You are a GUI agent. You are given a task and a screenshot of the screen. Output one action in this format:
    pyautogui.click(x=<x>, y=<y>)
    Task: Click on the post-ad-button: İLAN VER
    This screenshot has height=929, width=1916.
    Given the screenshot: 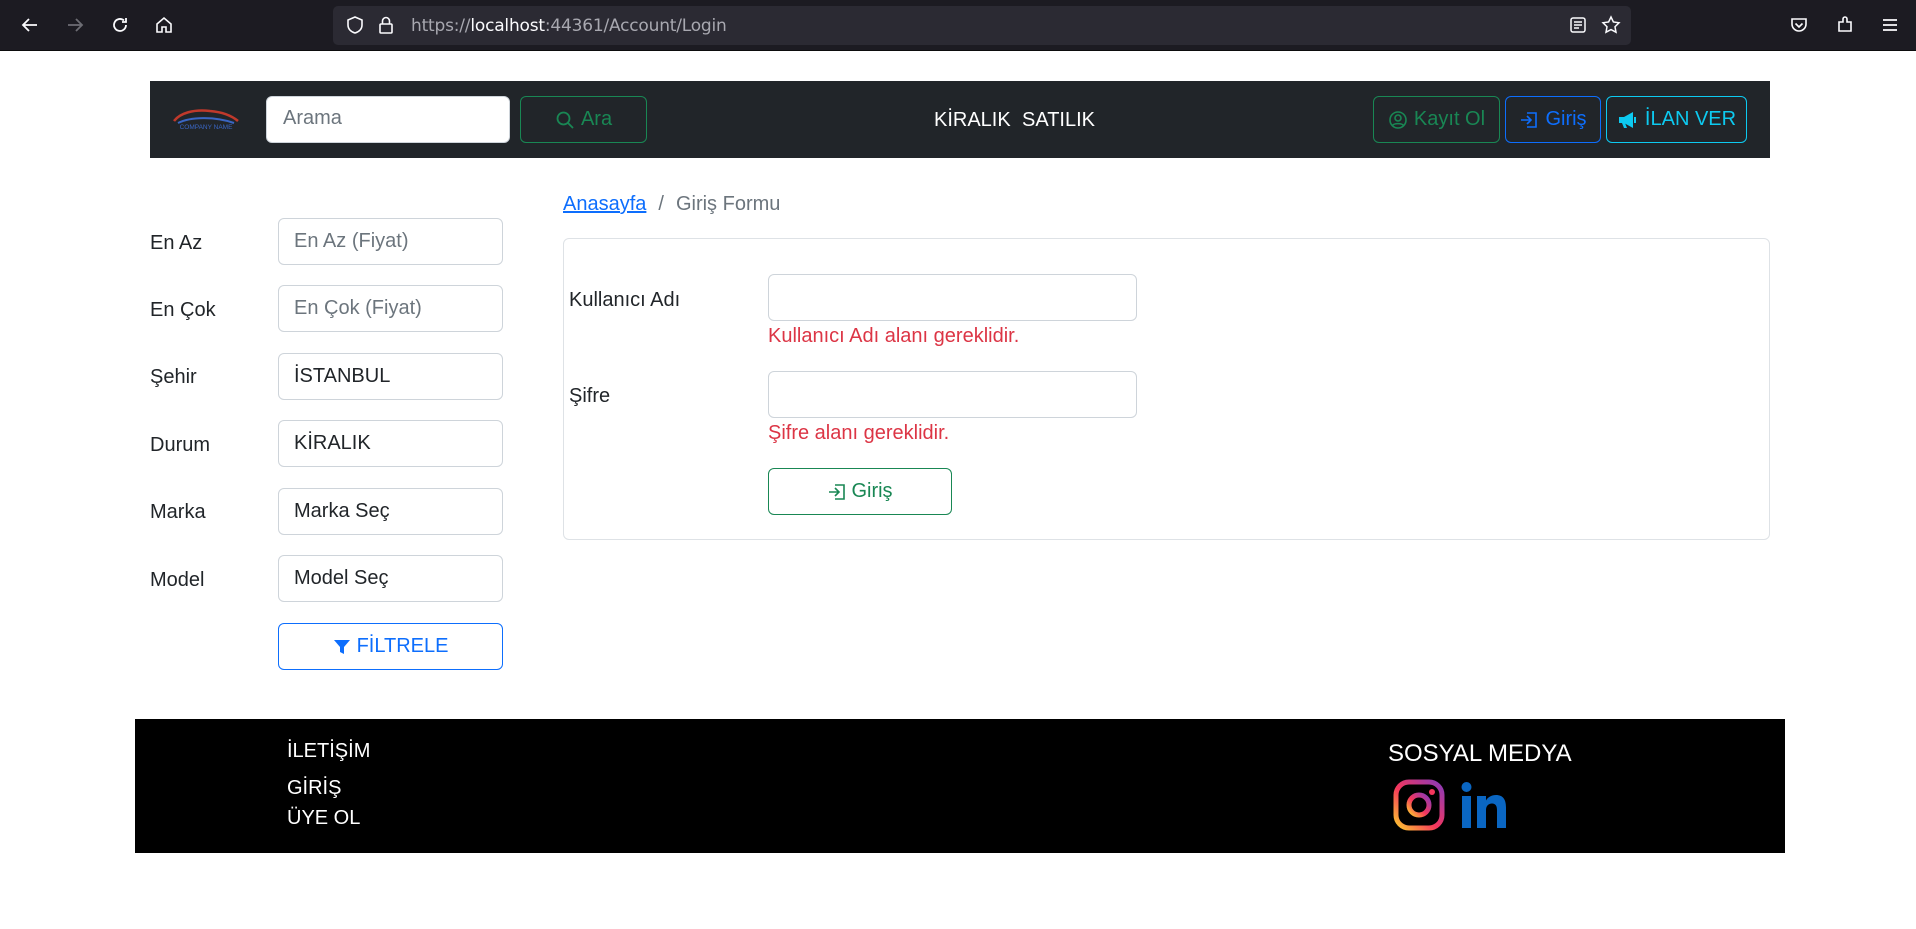 What is the action you would take?
    pyautogui.click(x=1676, y=119)
    